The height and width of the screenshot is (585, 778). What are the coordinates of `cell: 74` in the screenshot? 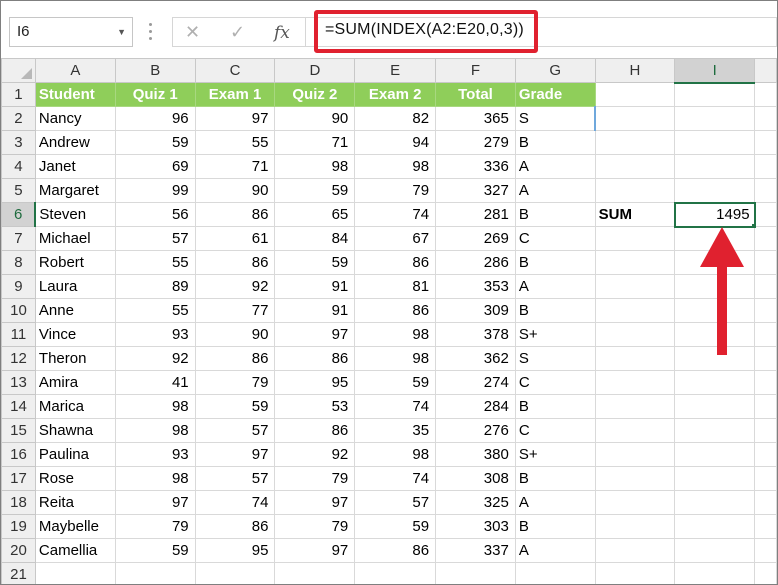 It's located at (395, 214).